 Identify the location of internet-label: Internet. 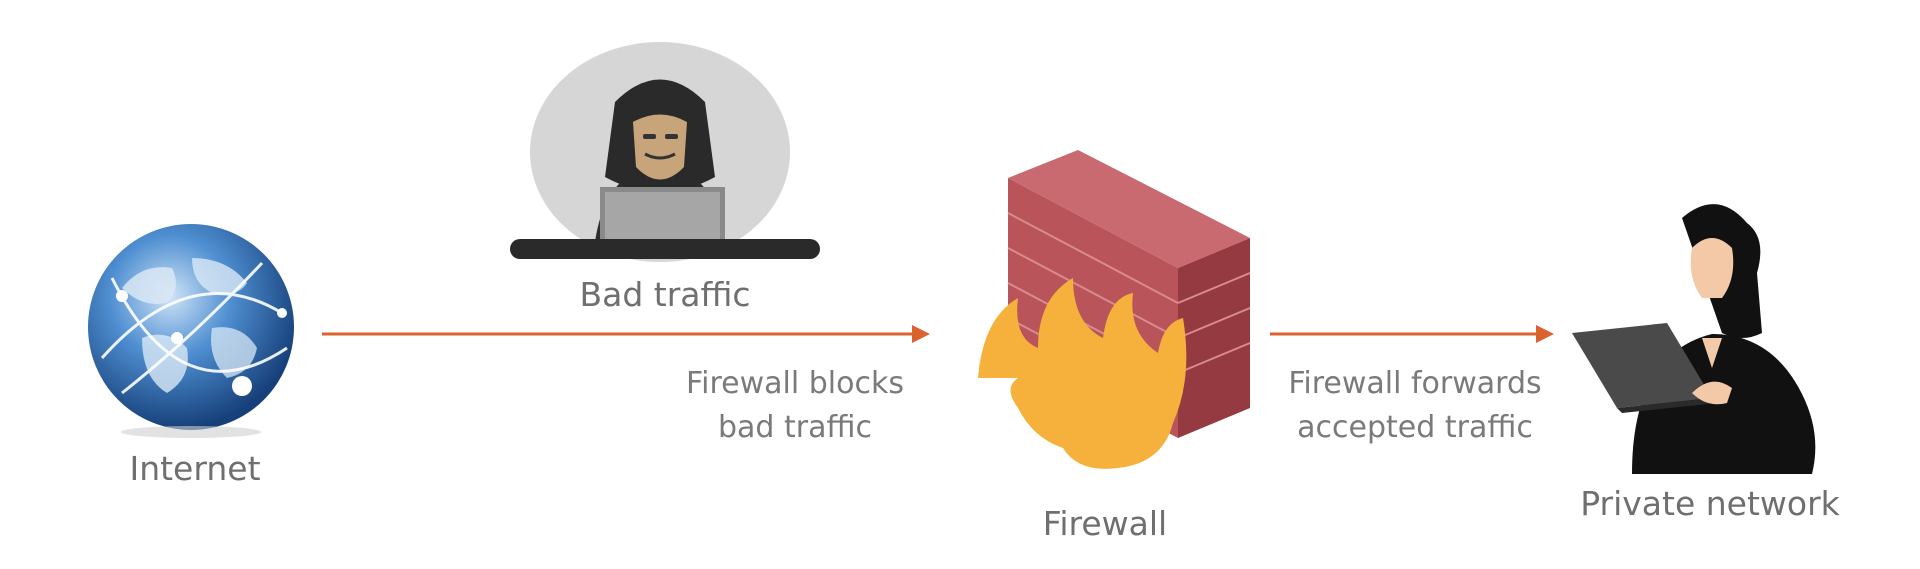
(195, 468).